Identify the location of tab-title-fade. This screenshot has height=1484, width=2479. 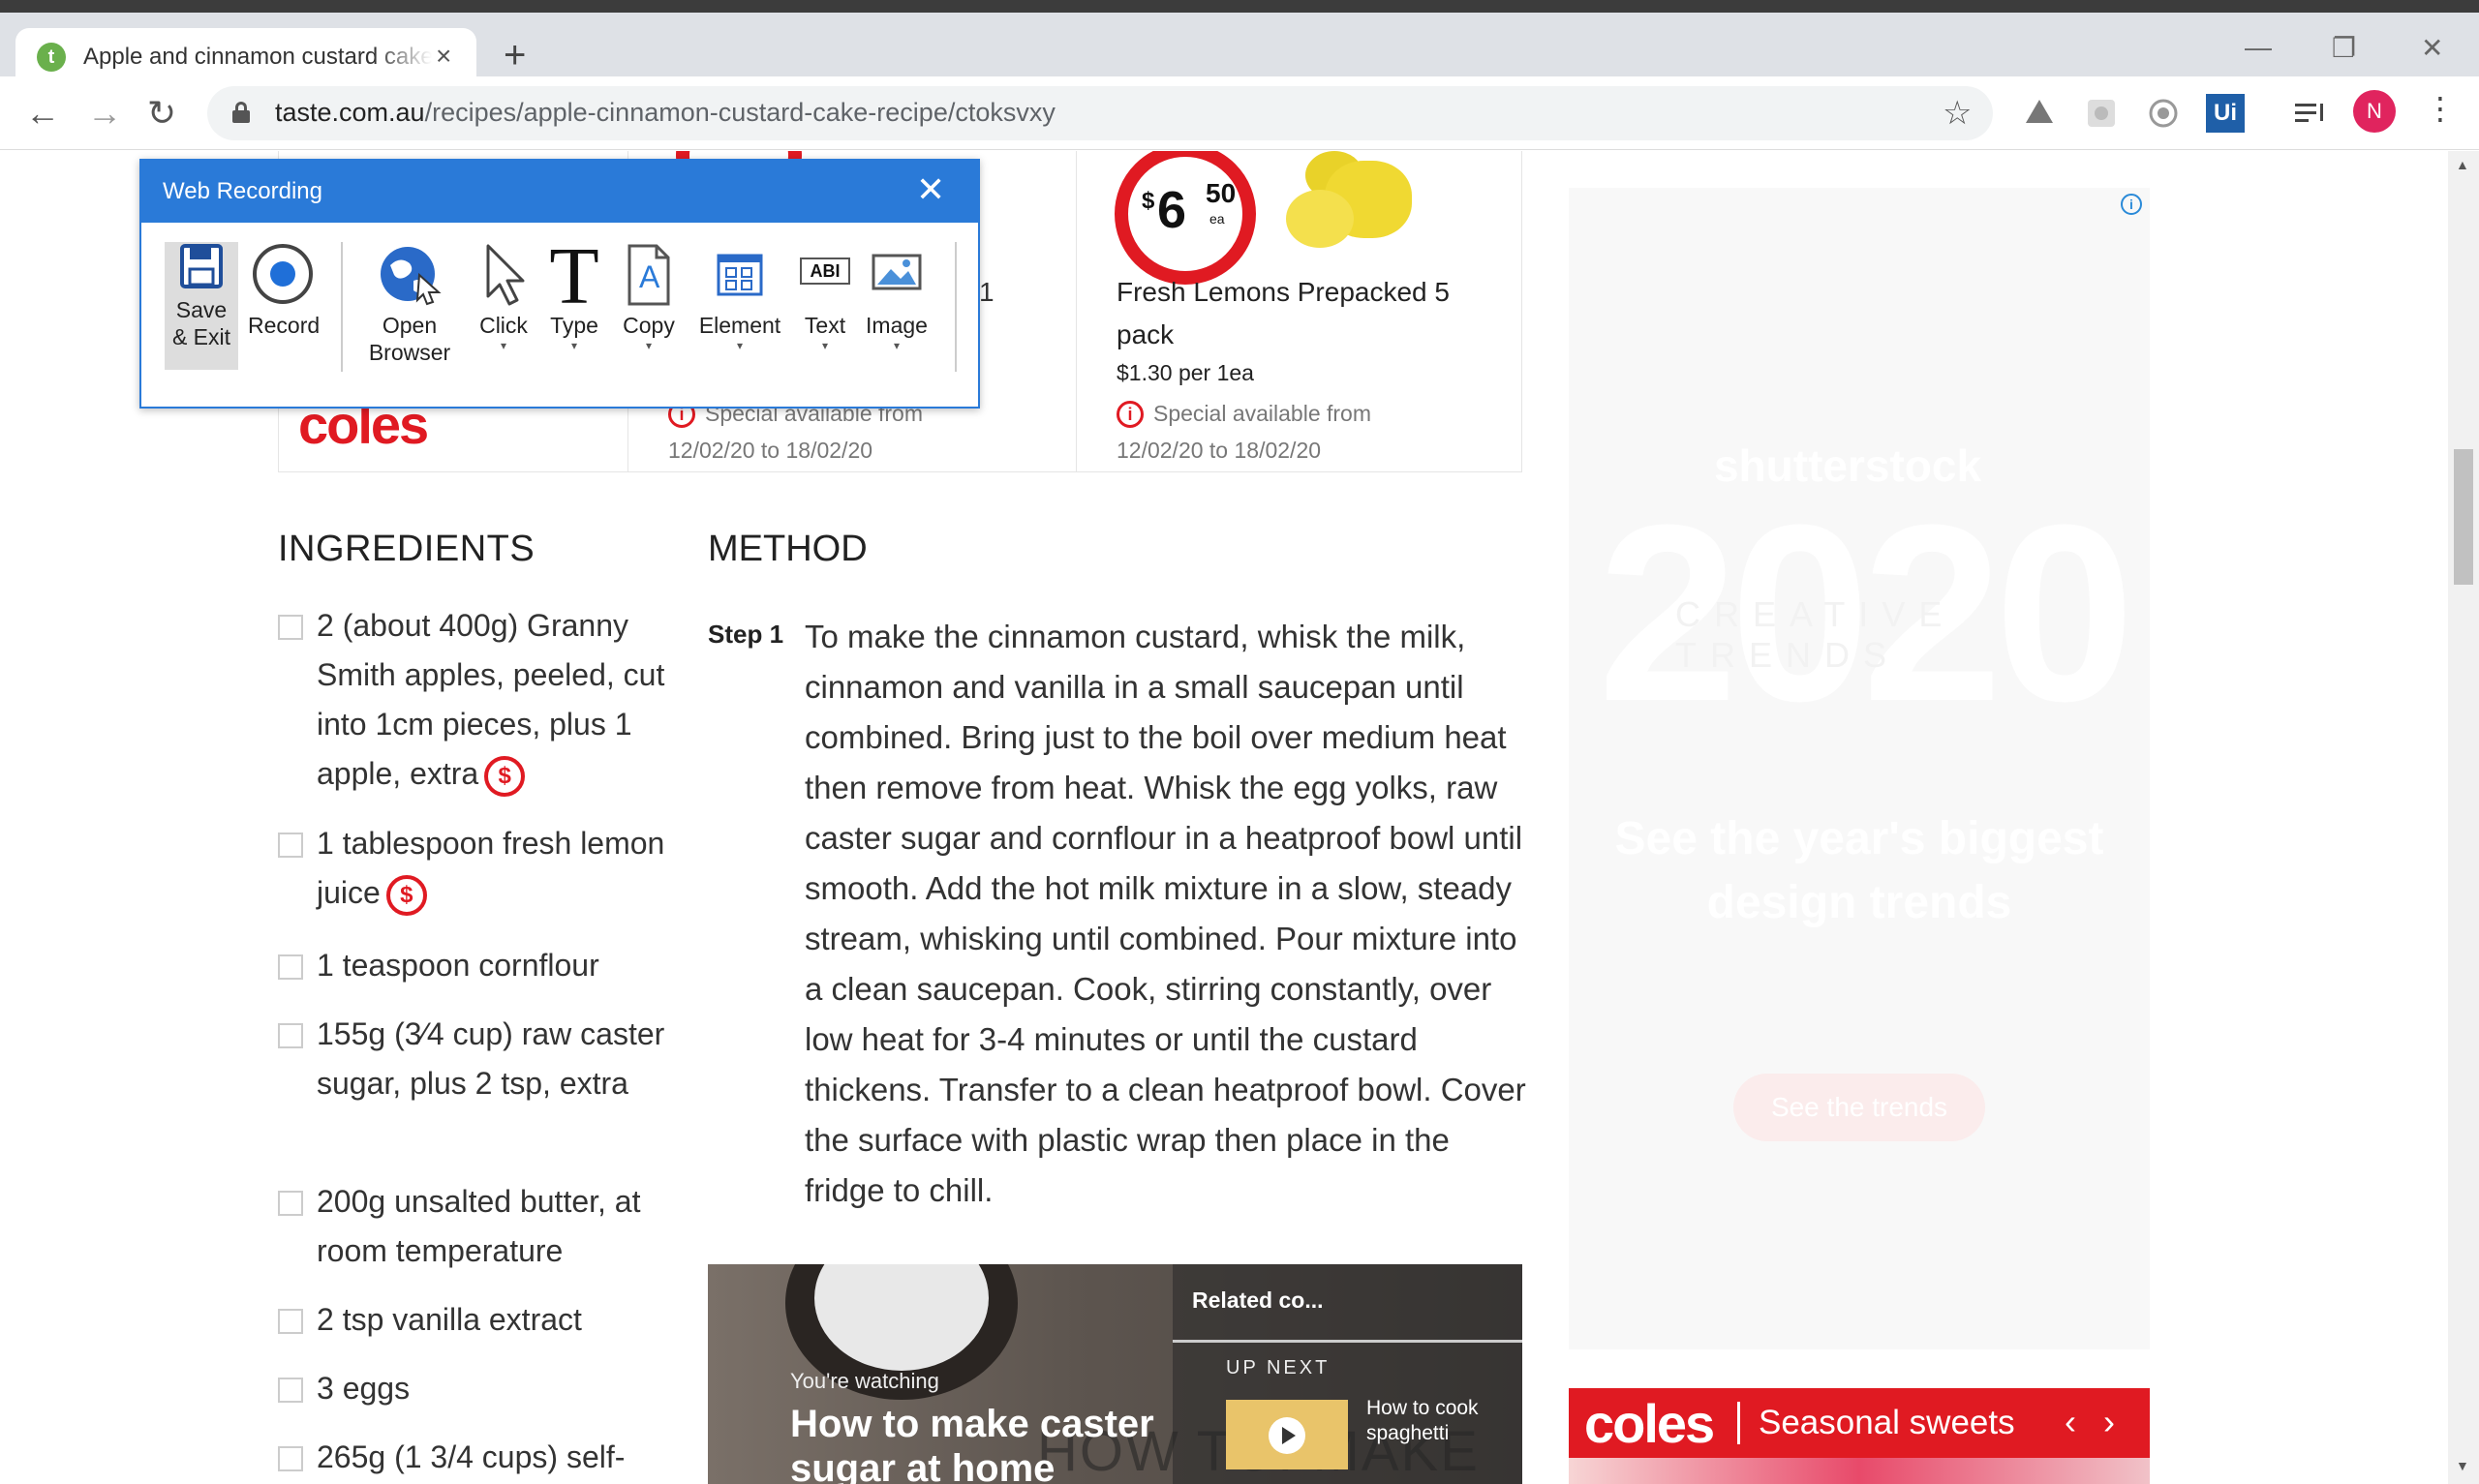
(403, 57).